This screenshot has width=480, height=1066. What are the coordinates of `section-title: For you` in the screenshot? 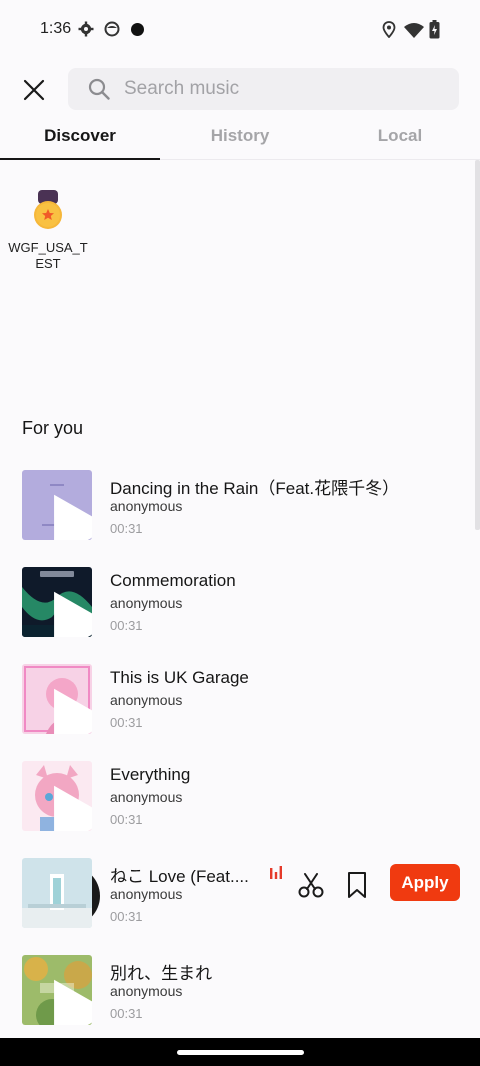 It's located at (53, 428).